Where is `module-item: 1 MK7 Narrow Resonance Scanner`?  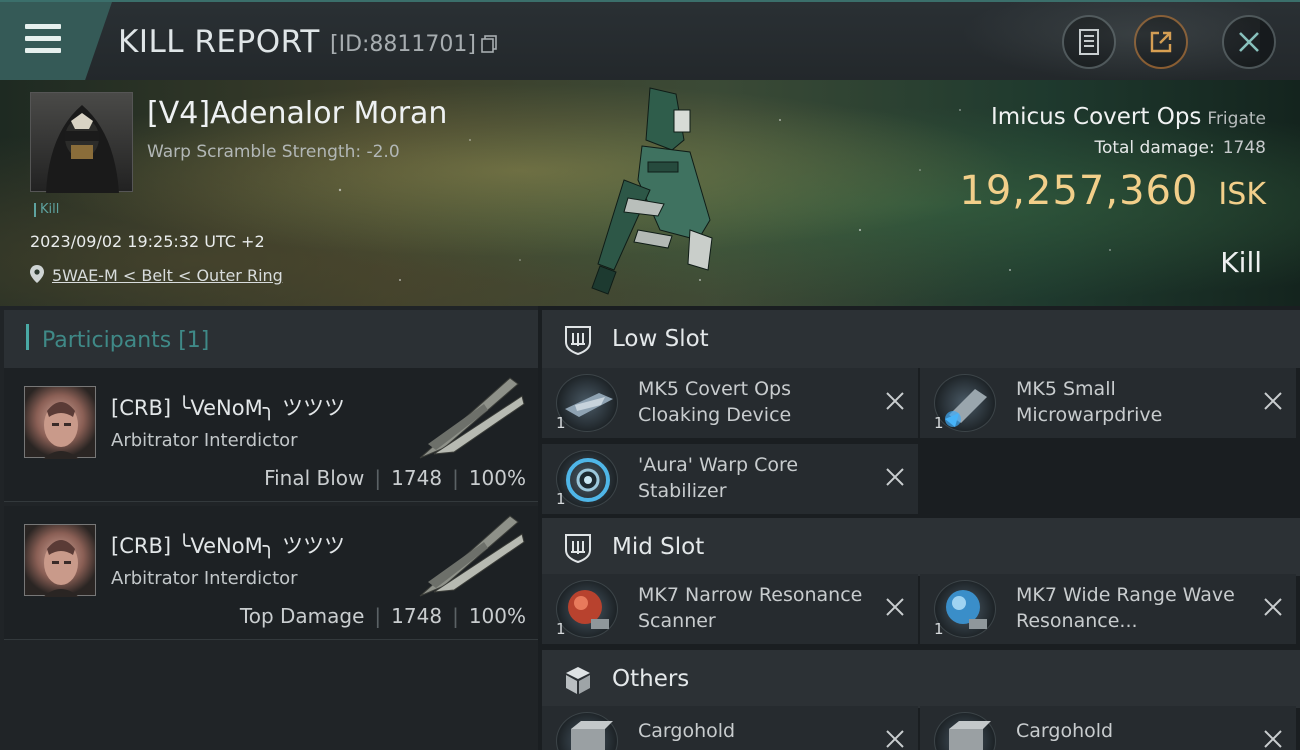 module-item: 1 MK7 Narrow Resonance Scanner is located at coordinates (730, 609).